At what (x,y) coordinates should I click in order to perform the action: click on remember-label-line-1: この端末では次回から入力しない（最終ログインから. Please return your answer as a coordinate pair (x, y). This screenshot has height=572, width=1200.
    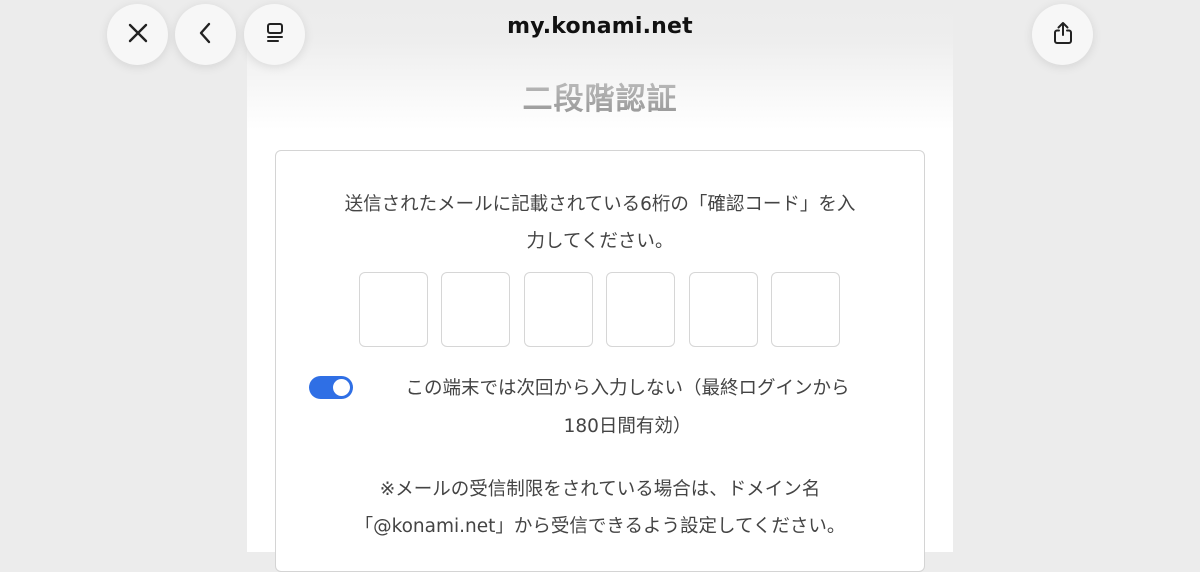
    Looking at the image, I should click on (627, 388).